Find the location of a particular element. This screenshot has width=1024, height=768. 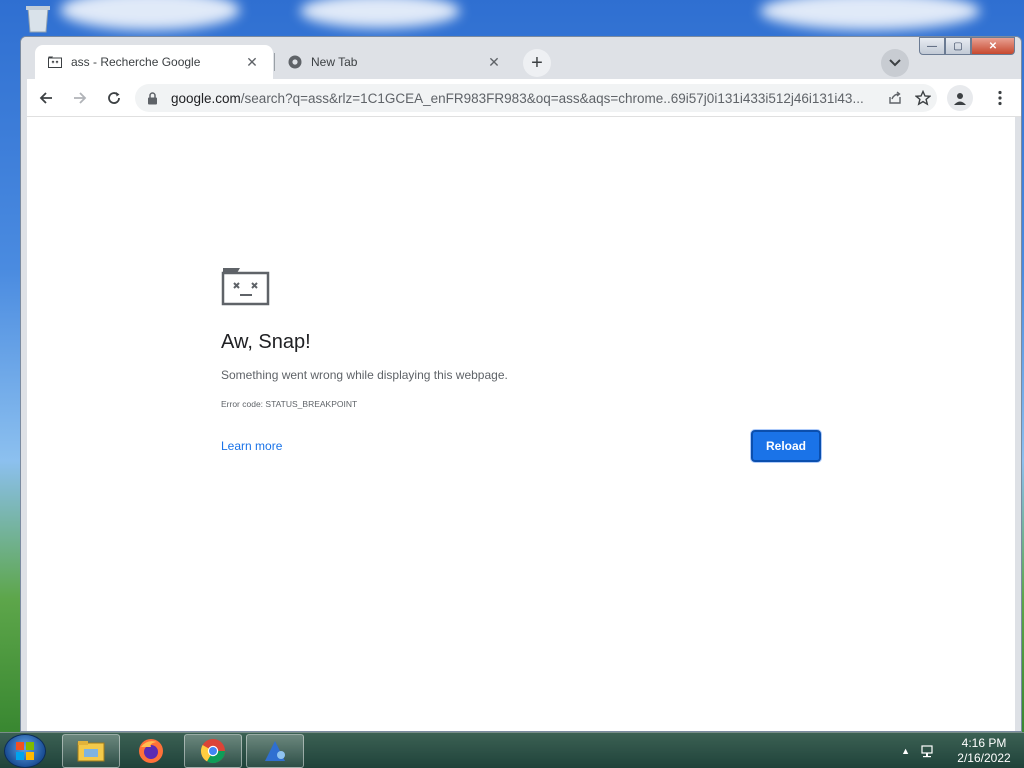

windows-explorer-taskbar-icon is located at coordinates (91, 751).